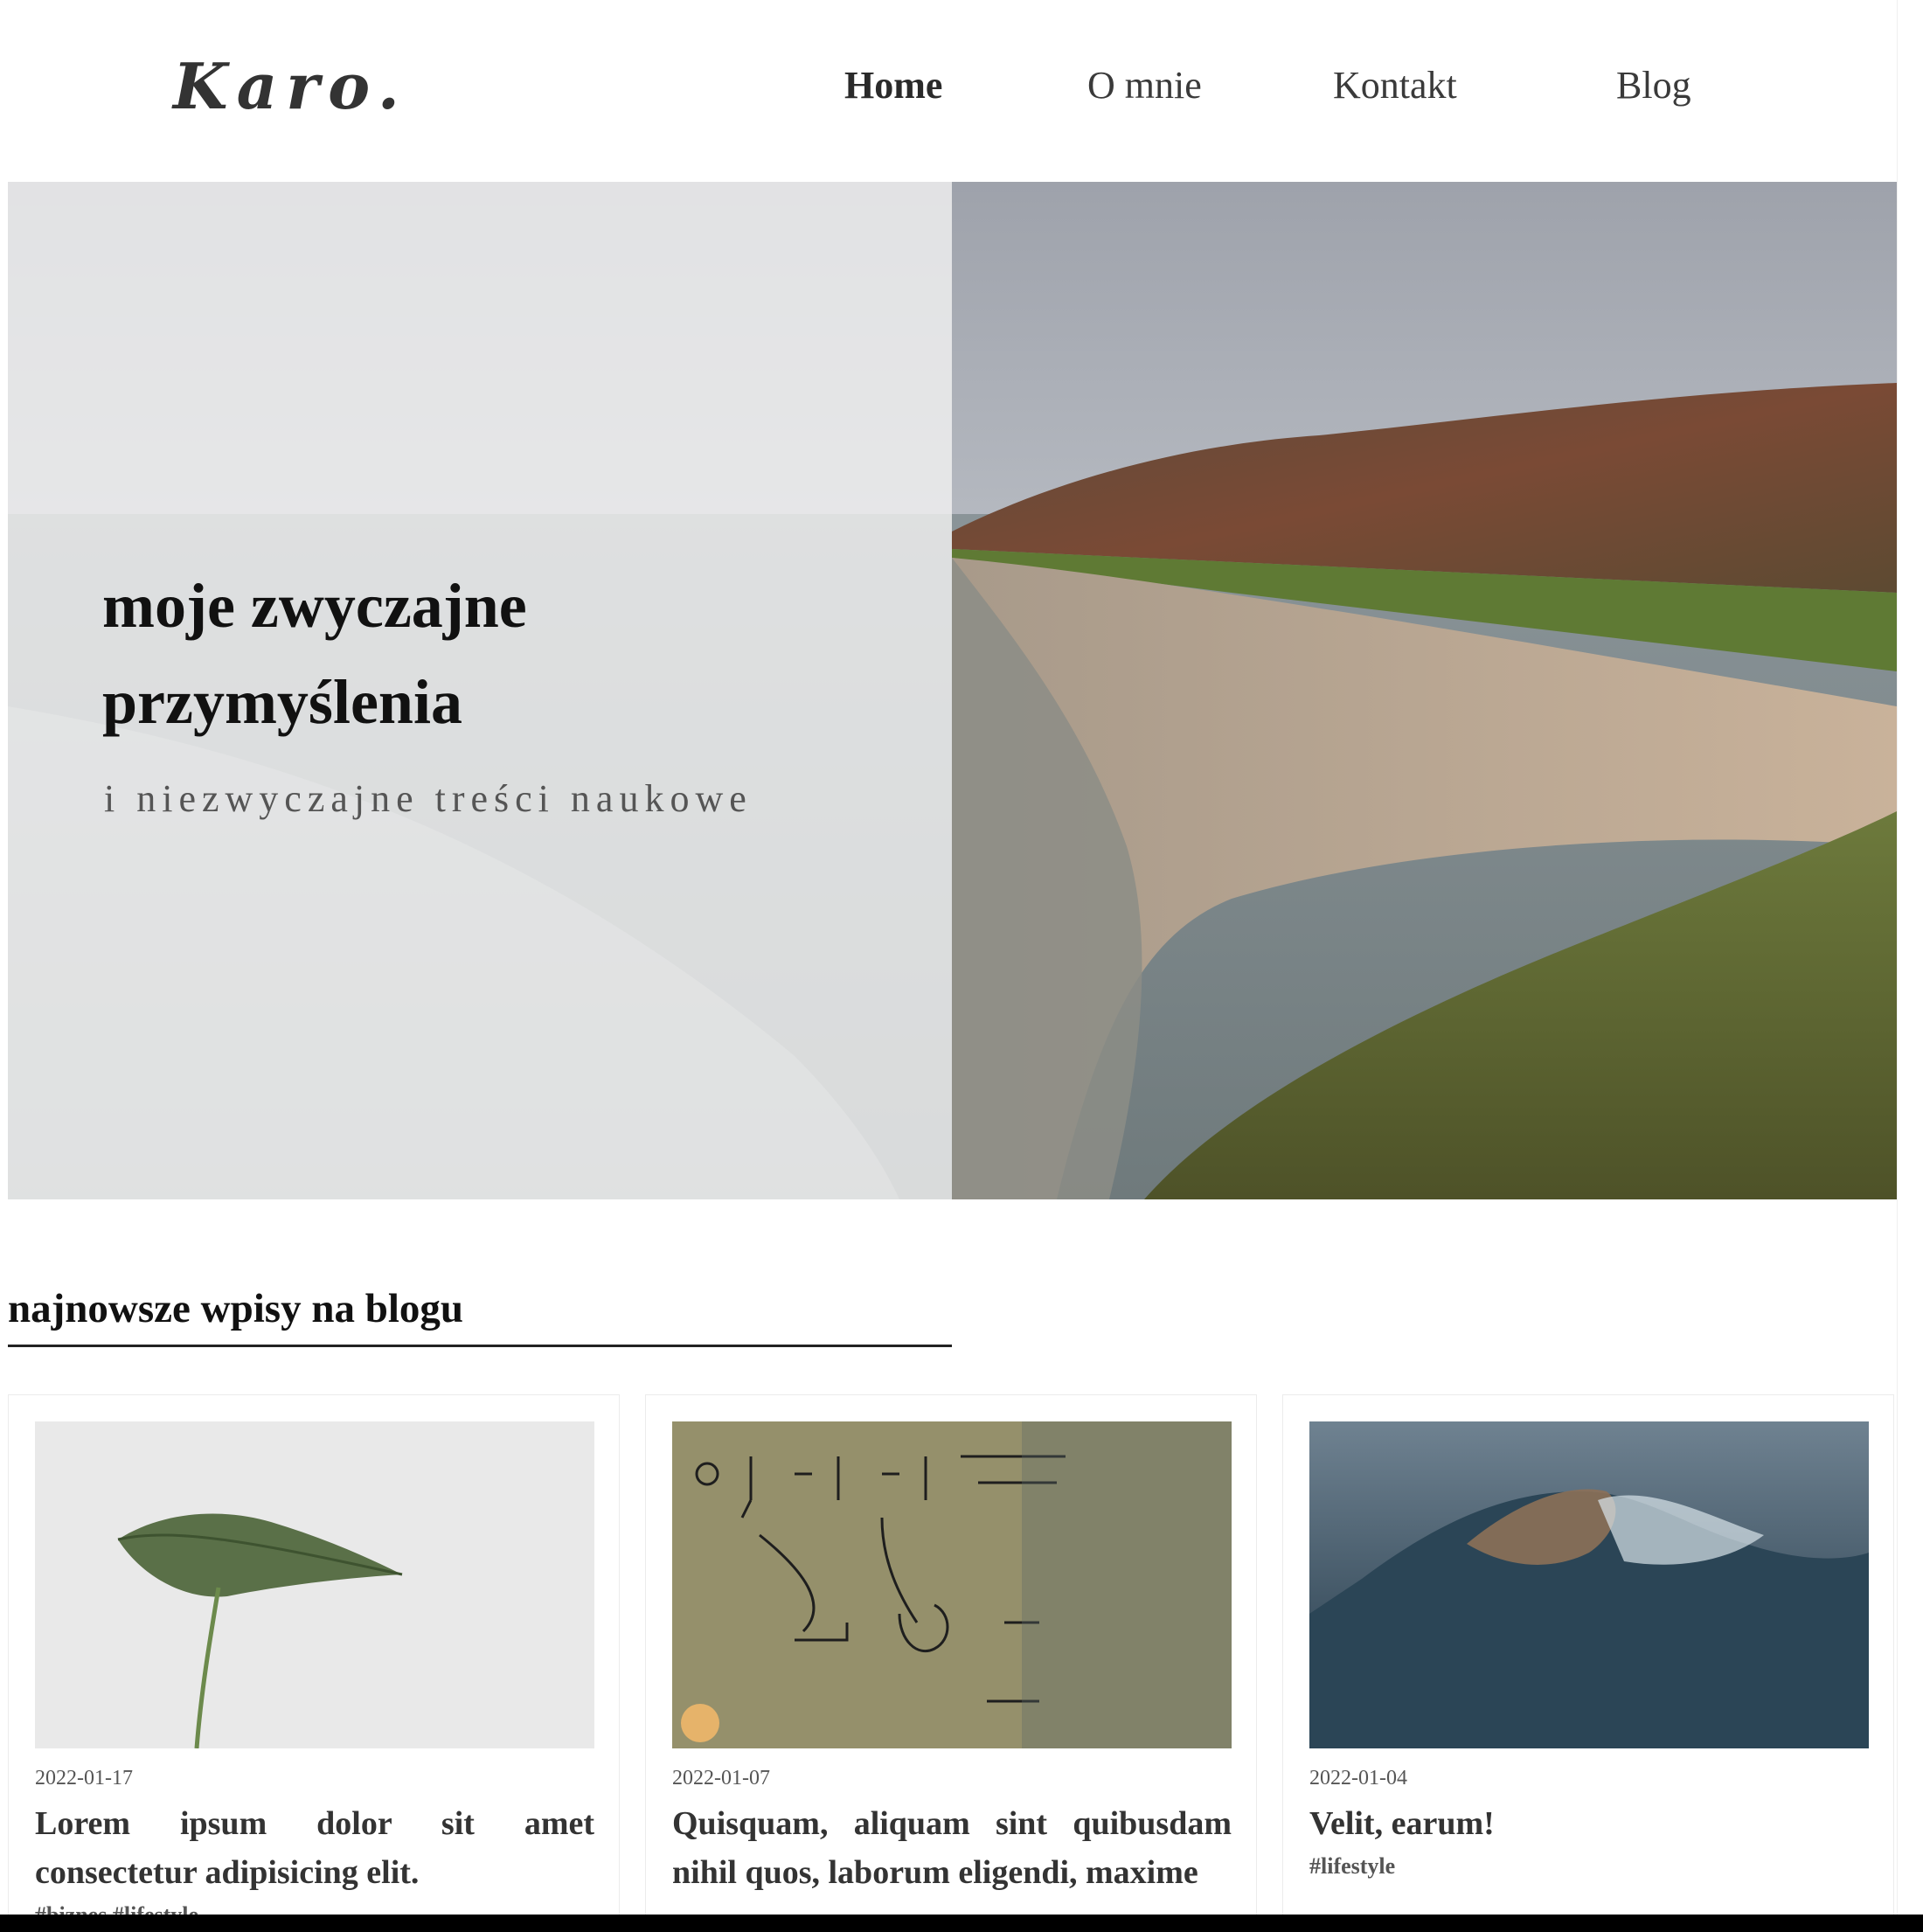 The image size is (1923, 1932). I want to click on lab-whiteboard-photo, so click(952, 1584).